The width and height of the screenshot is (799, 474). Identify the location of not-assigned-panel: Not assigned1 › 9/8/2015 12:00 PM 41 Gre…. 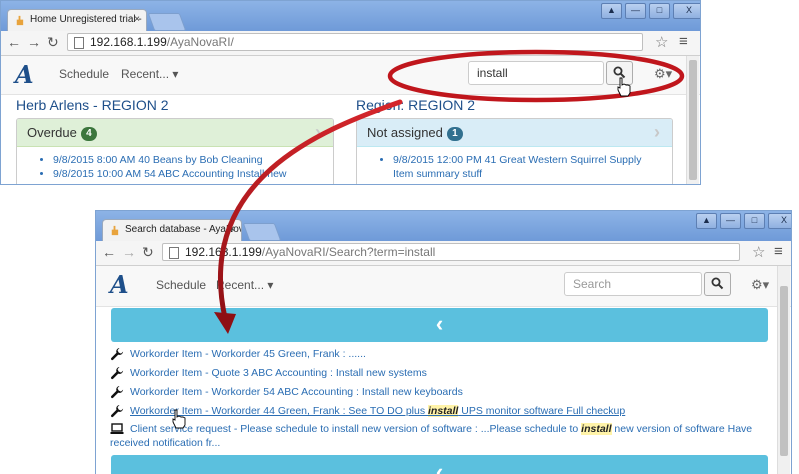
(514, 151).